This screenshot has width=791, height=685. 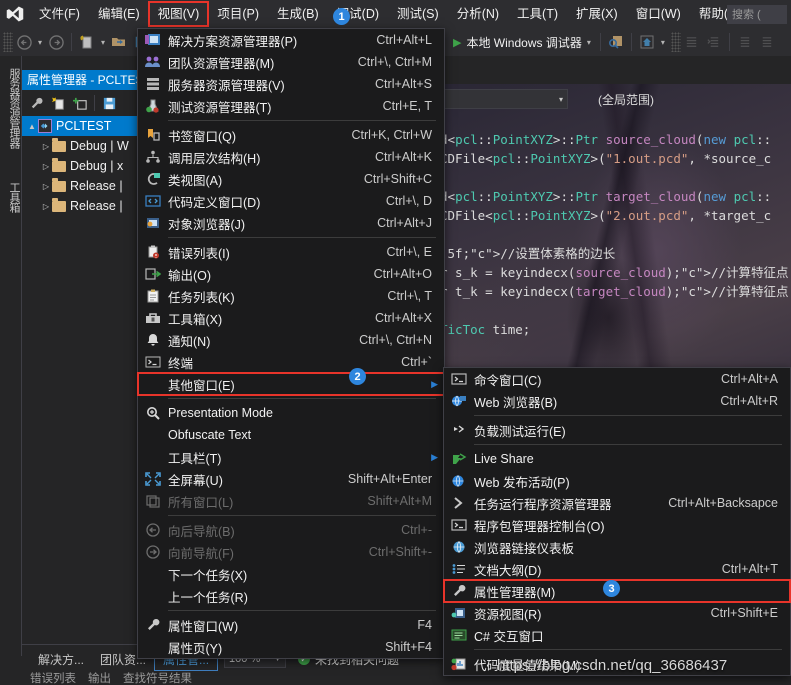 What do you see at coordinates (617, 547) in the screenshot?
I see `menu-item: 浏览器链接仪表板` at bounding box center [617, 547].